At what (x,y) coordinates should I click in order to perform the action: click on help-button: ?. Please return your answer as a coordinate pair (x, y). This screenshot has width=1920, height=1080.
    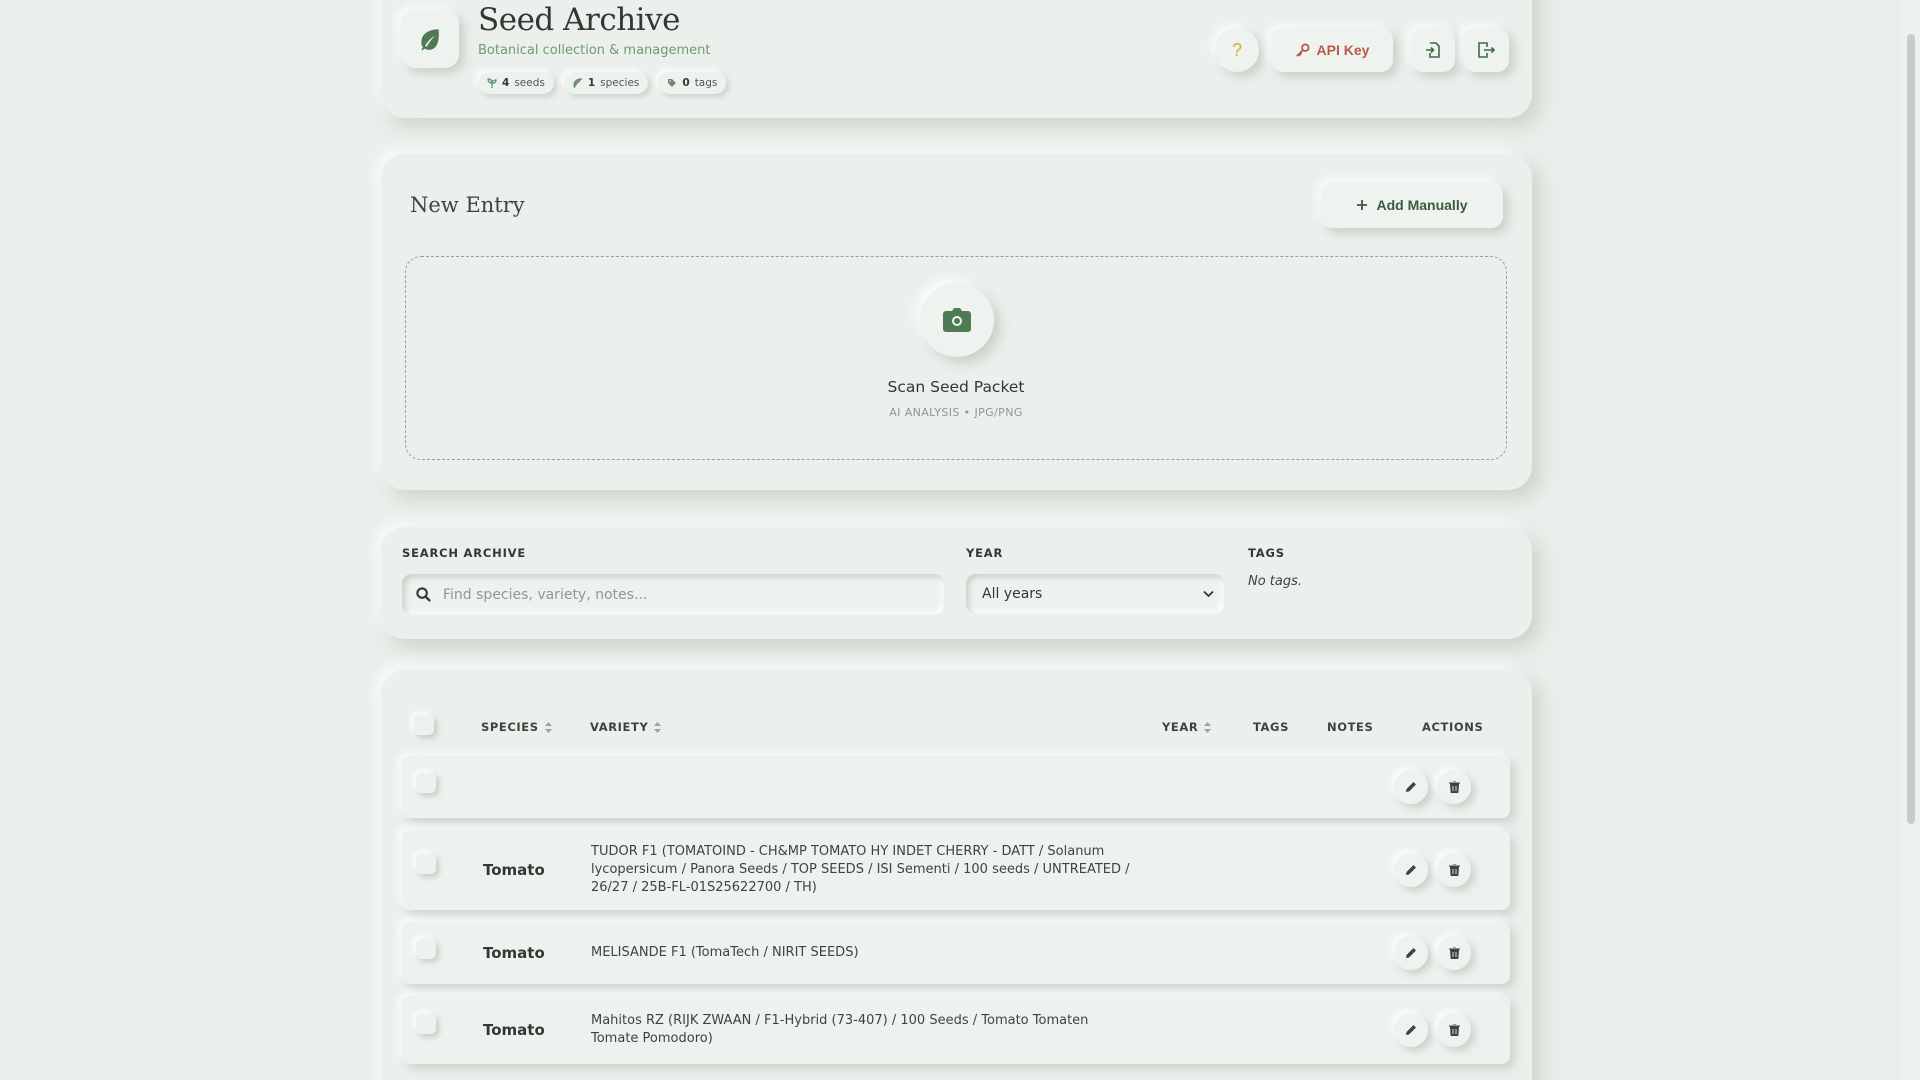
    Looking at the image, I should click on (1237, 50).